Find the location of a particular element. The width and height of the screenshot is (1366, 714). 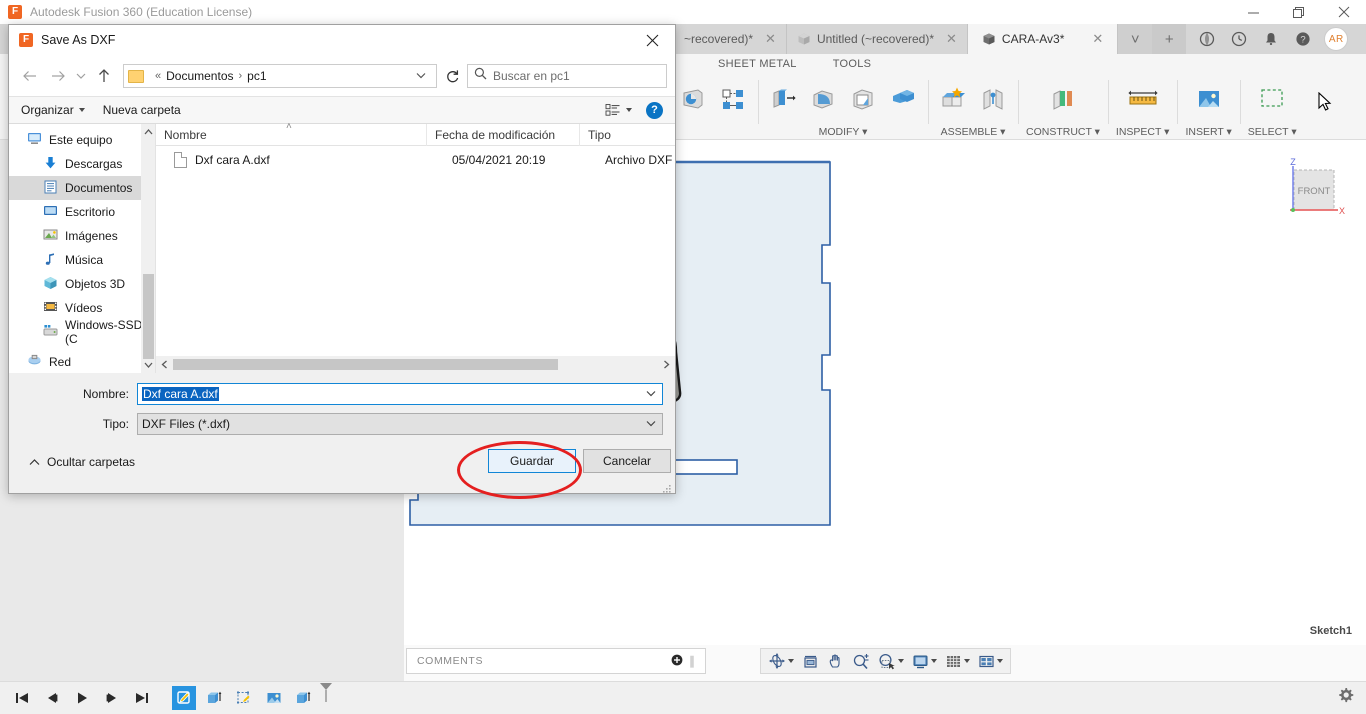

view-options-icon is located at coordinates (618, 110).